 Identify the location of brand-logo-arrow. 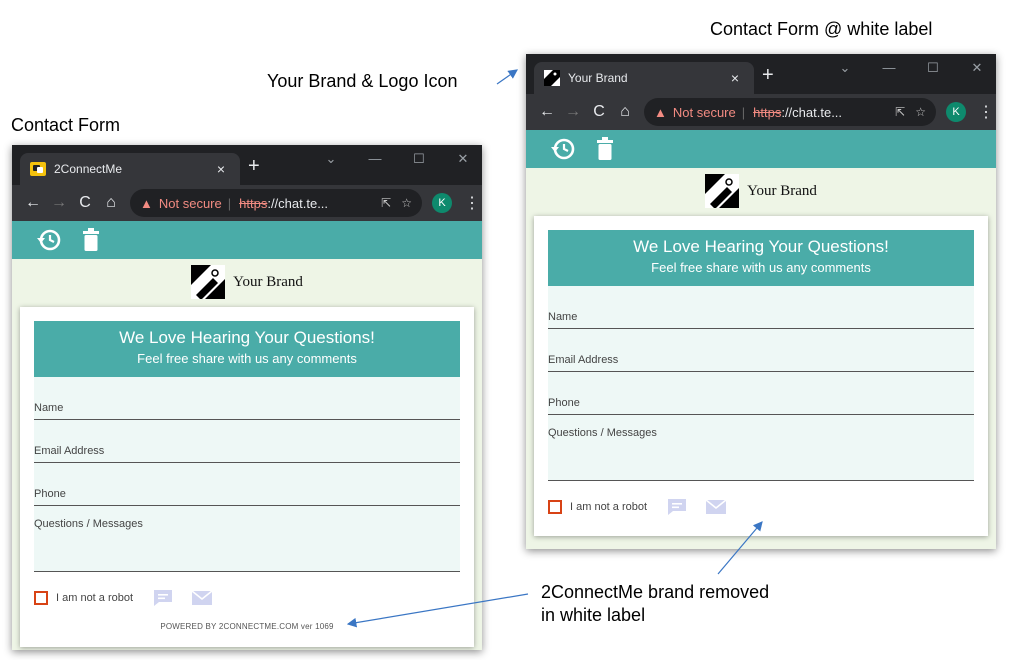
(507, 77).